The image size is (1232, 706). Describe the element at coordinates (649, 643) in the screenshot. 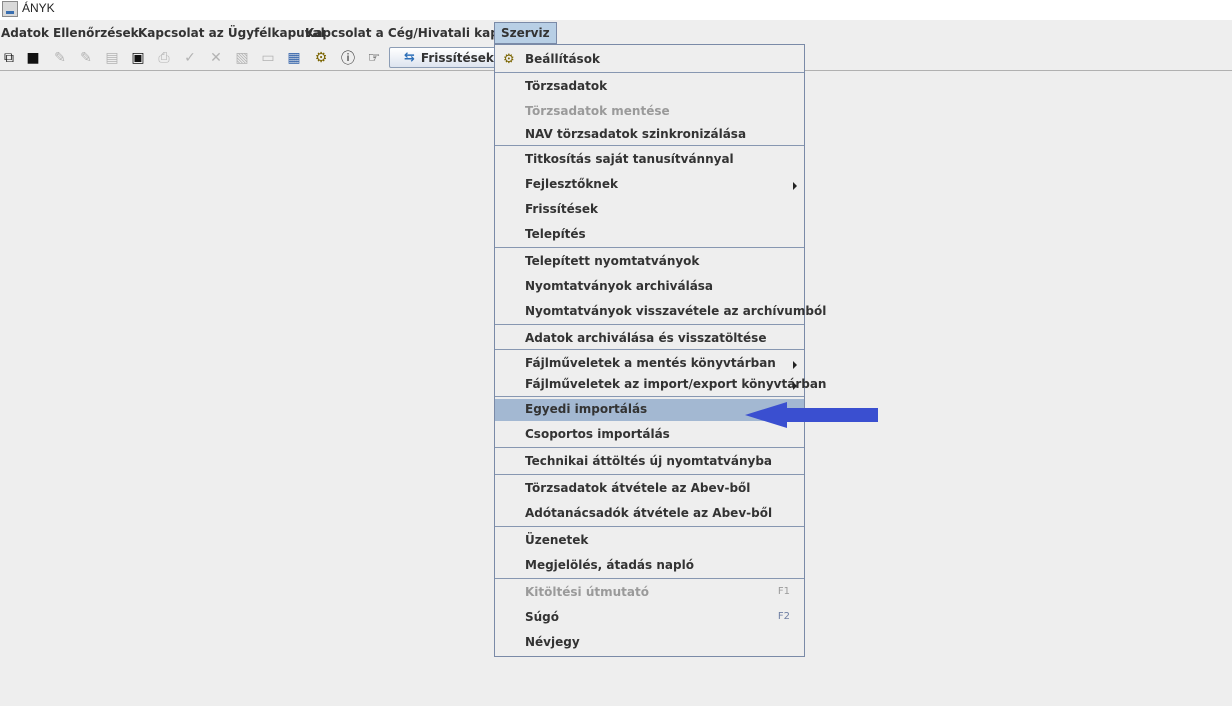

I see `menu-item-nevjegy: Névjegy` at that location.